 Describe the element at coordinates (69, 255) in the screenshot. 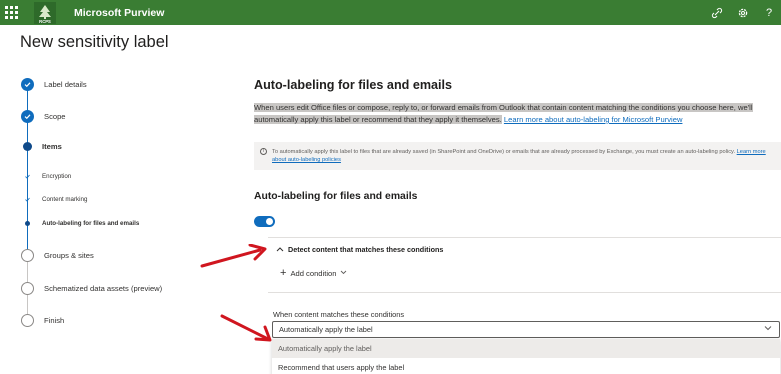

I see `step-label: Groups & sites` at that location.